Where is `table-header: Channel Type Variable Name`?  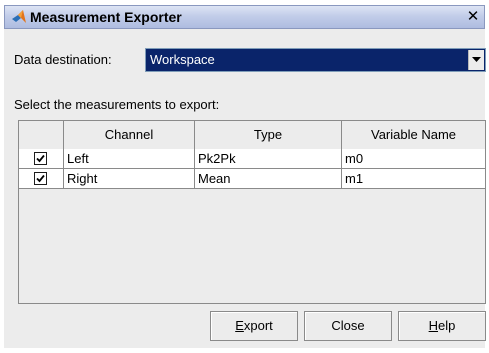
table-header: Channel Type Variable Name is located at coordinates (252, 135).